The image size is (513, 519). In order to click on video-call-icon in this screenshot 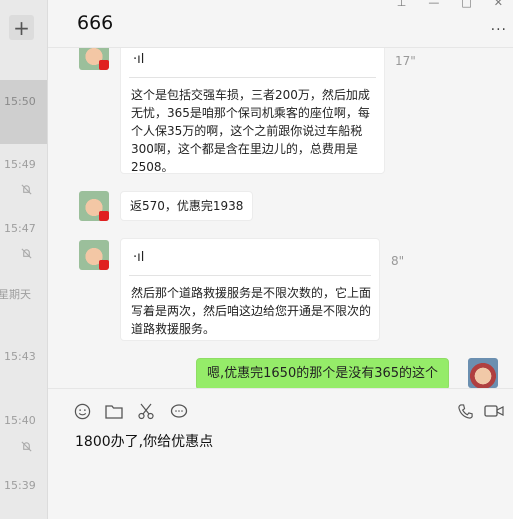, I will do `click(494, 411)`.